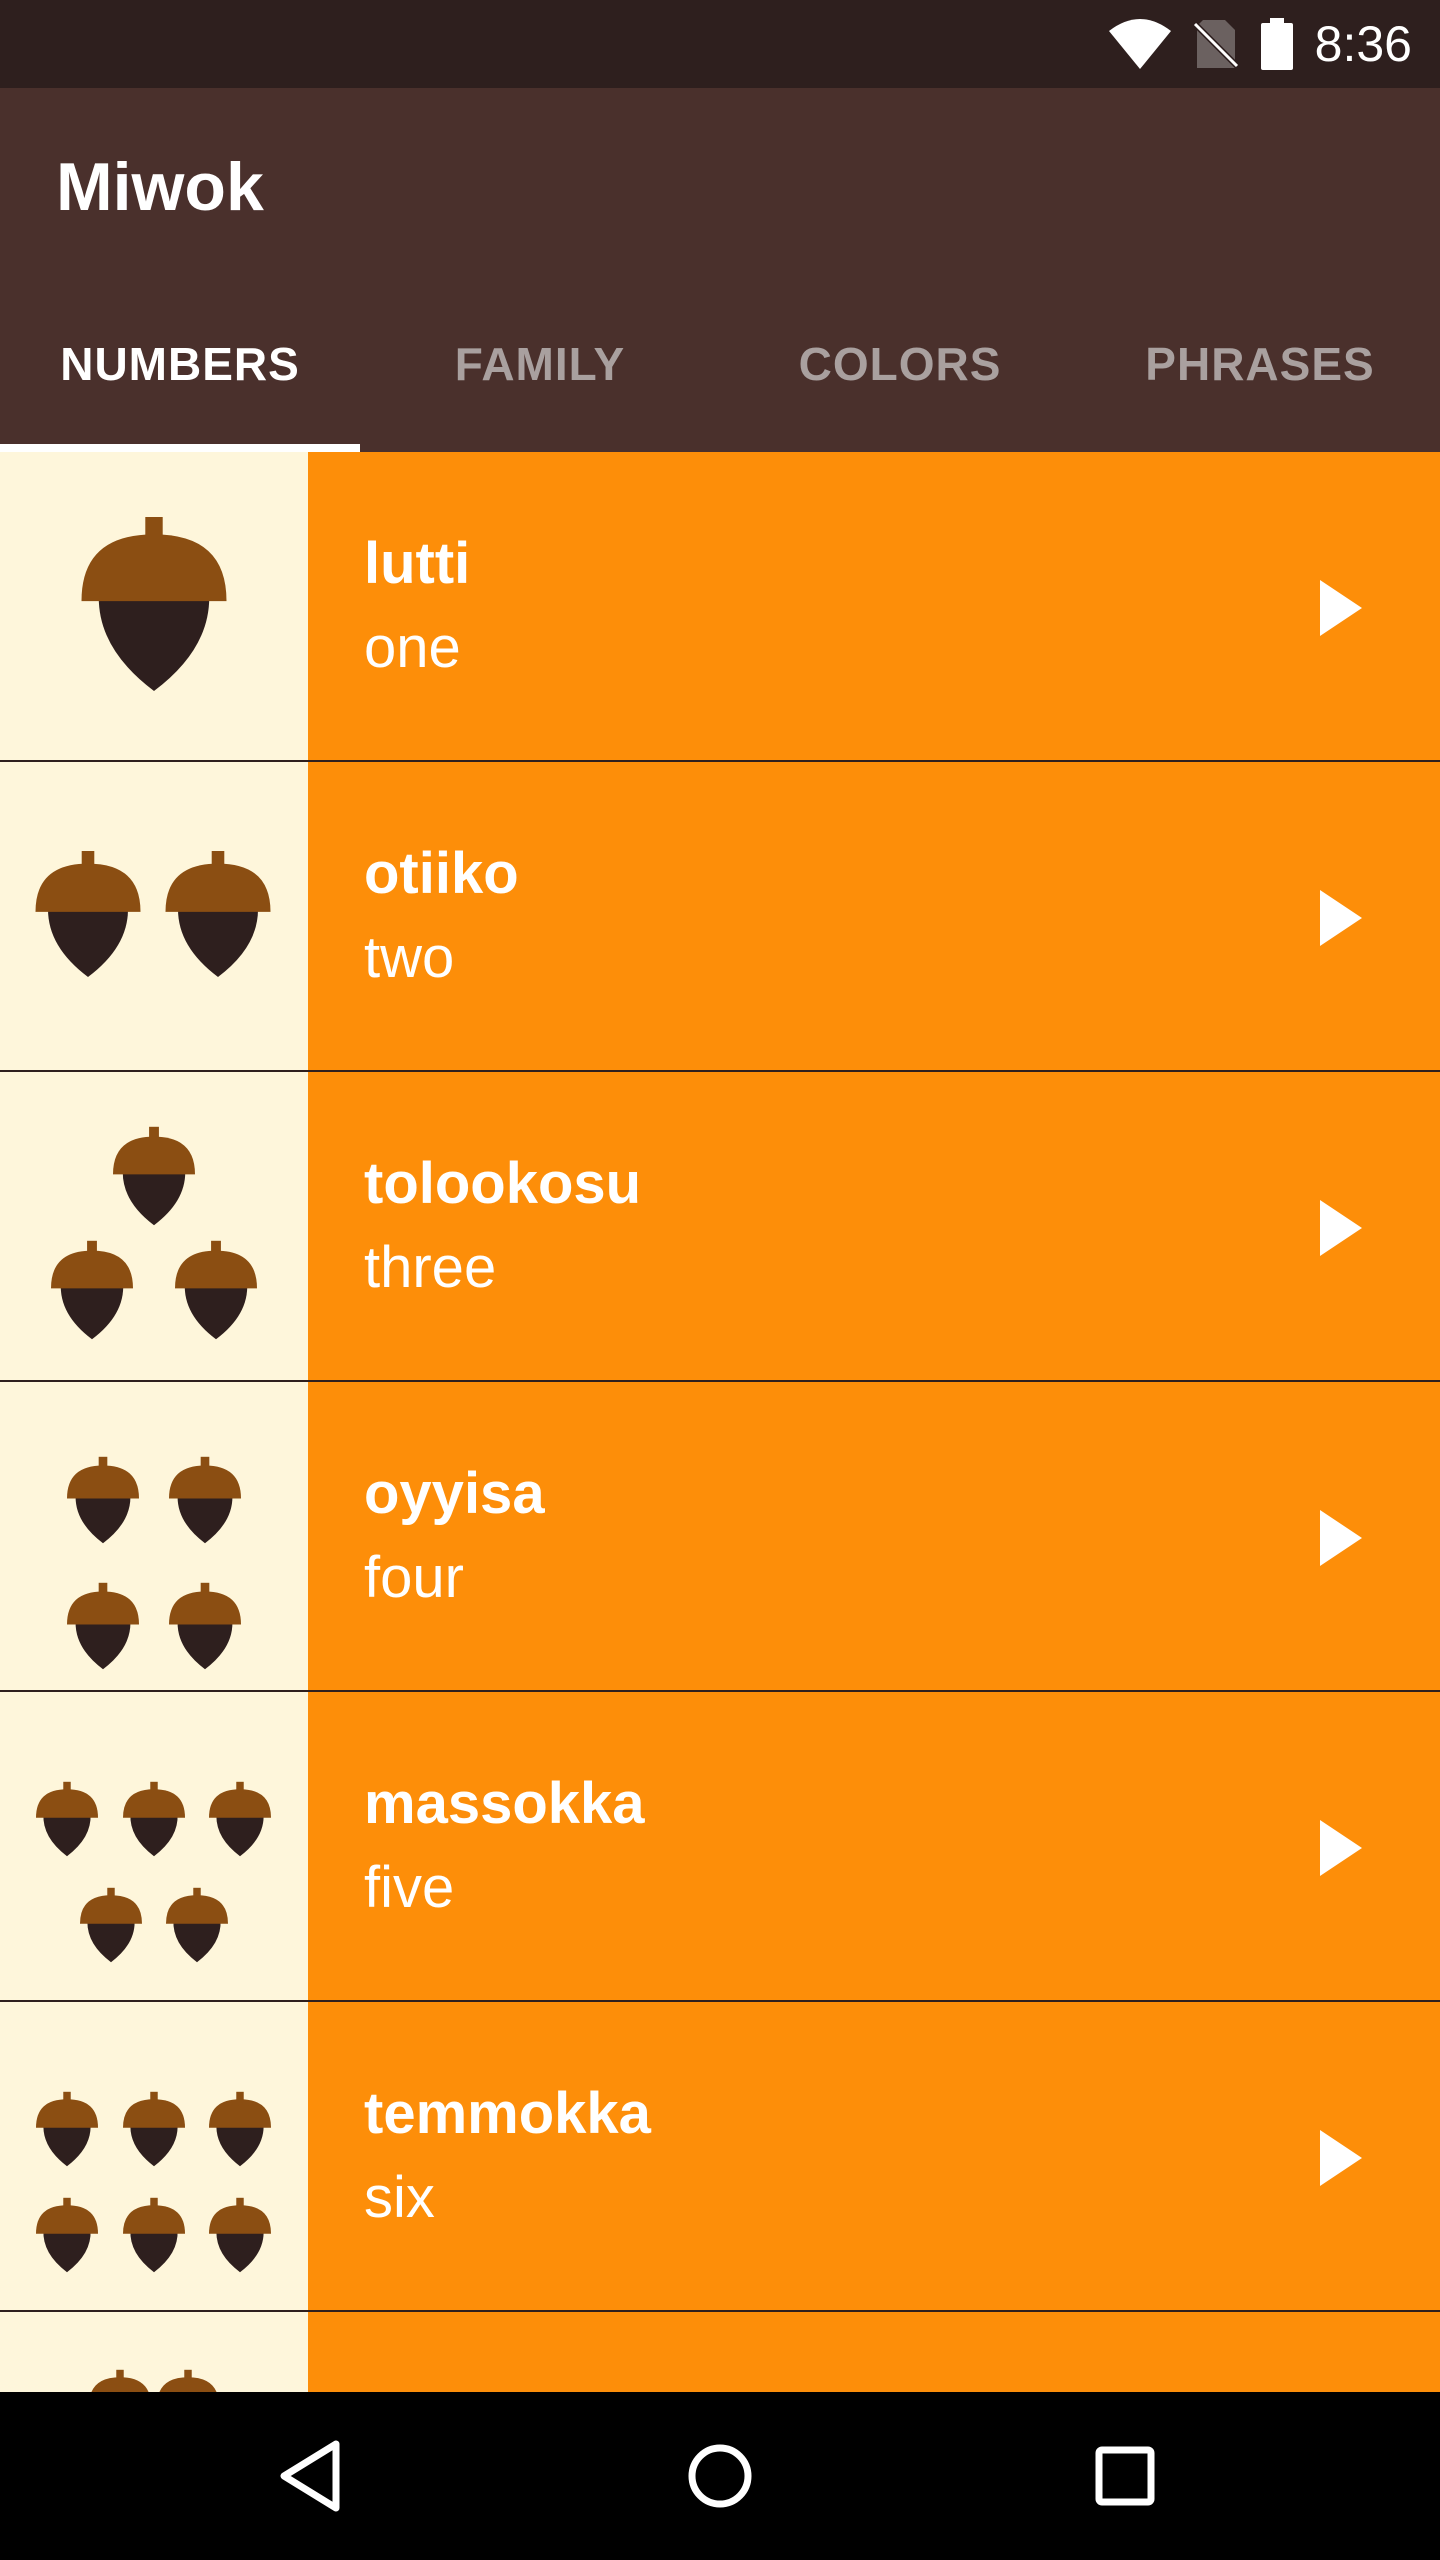 This screenshot has width=1440, height=2560. I want to click on miwok-word: lutti, so click(417, 563).